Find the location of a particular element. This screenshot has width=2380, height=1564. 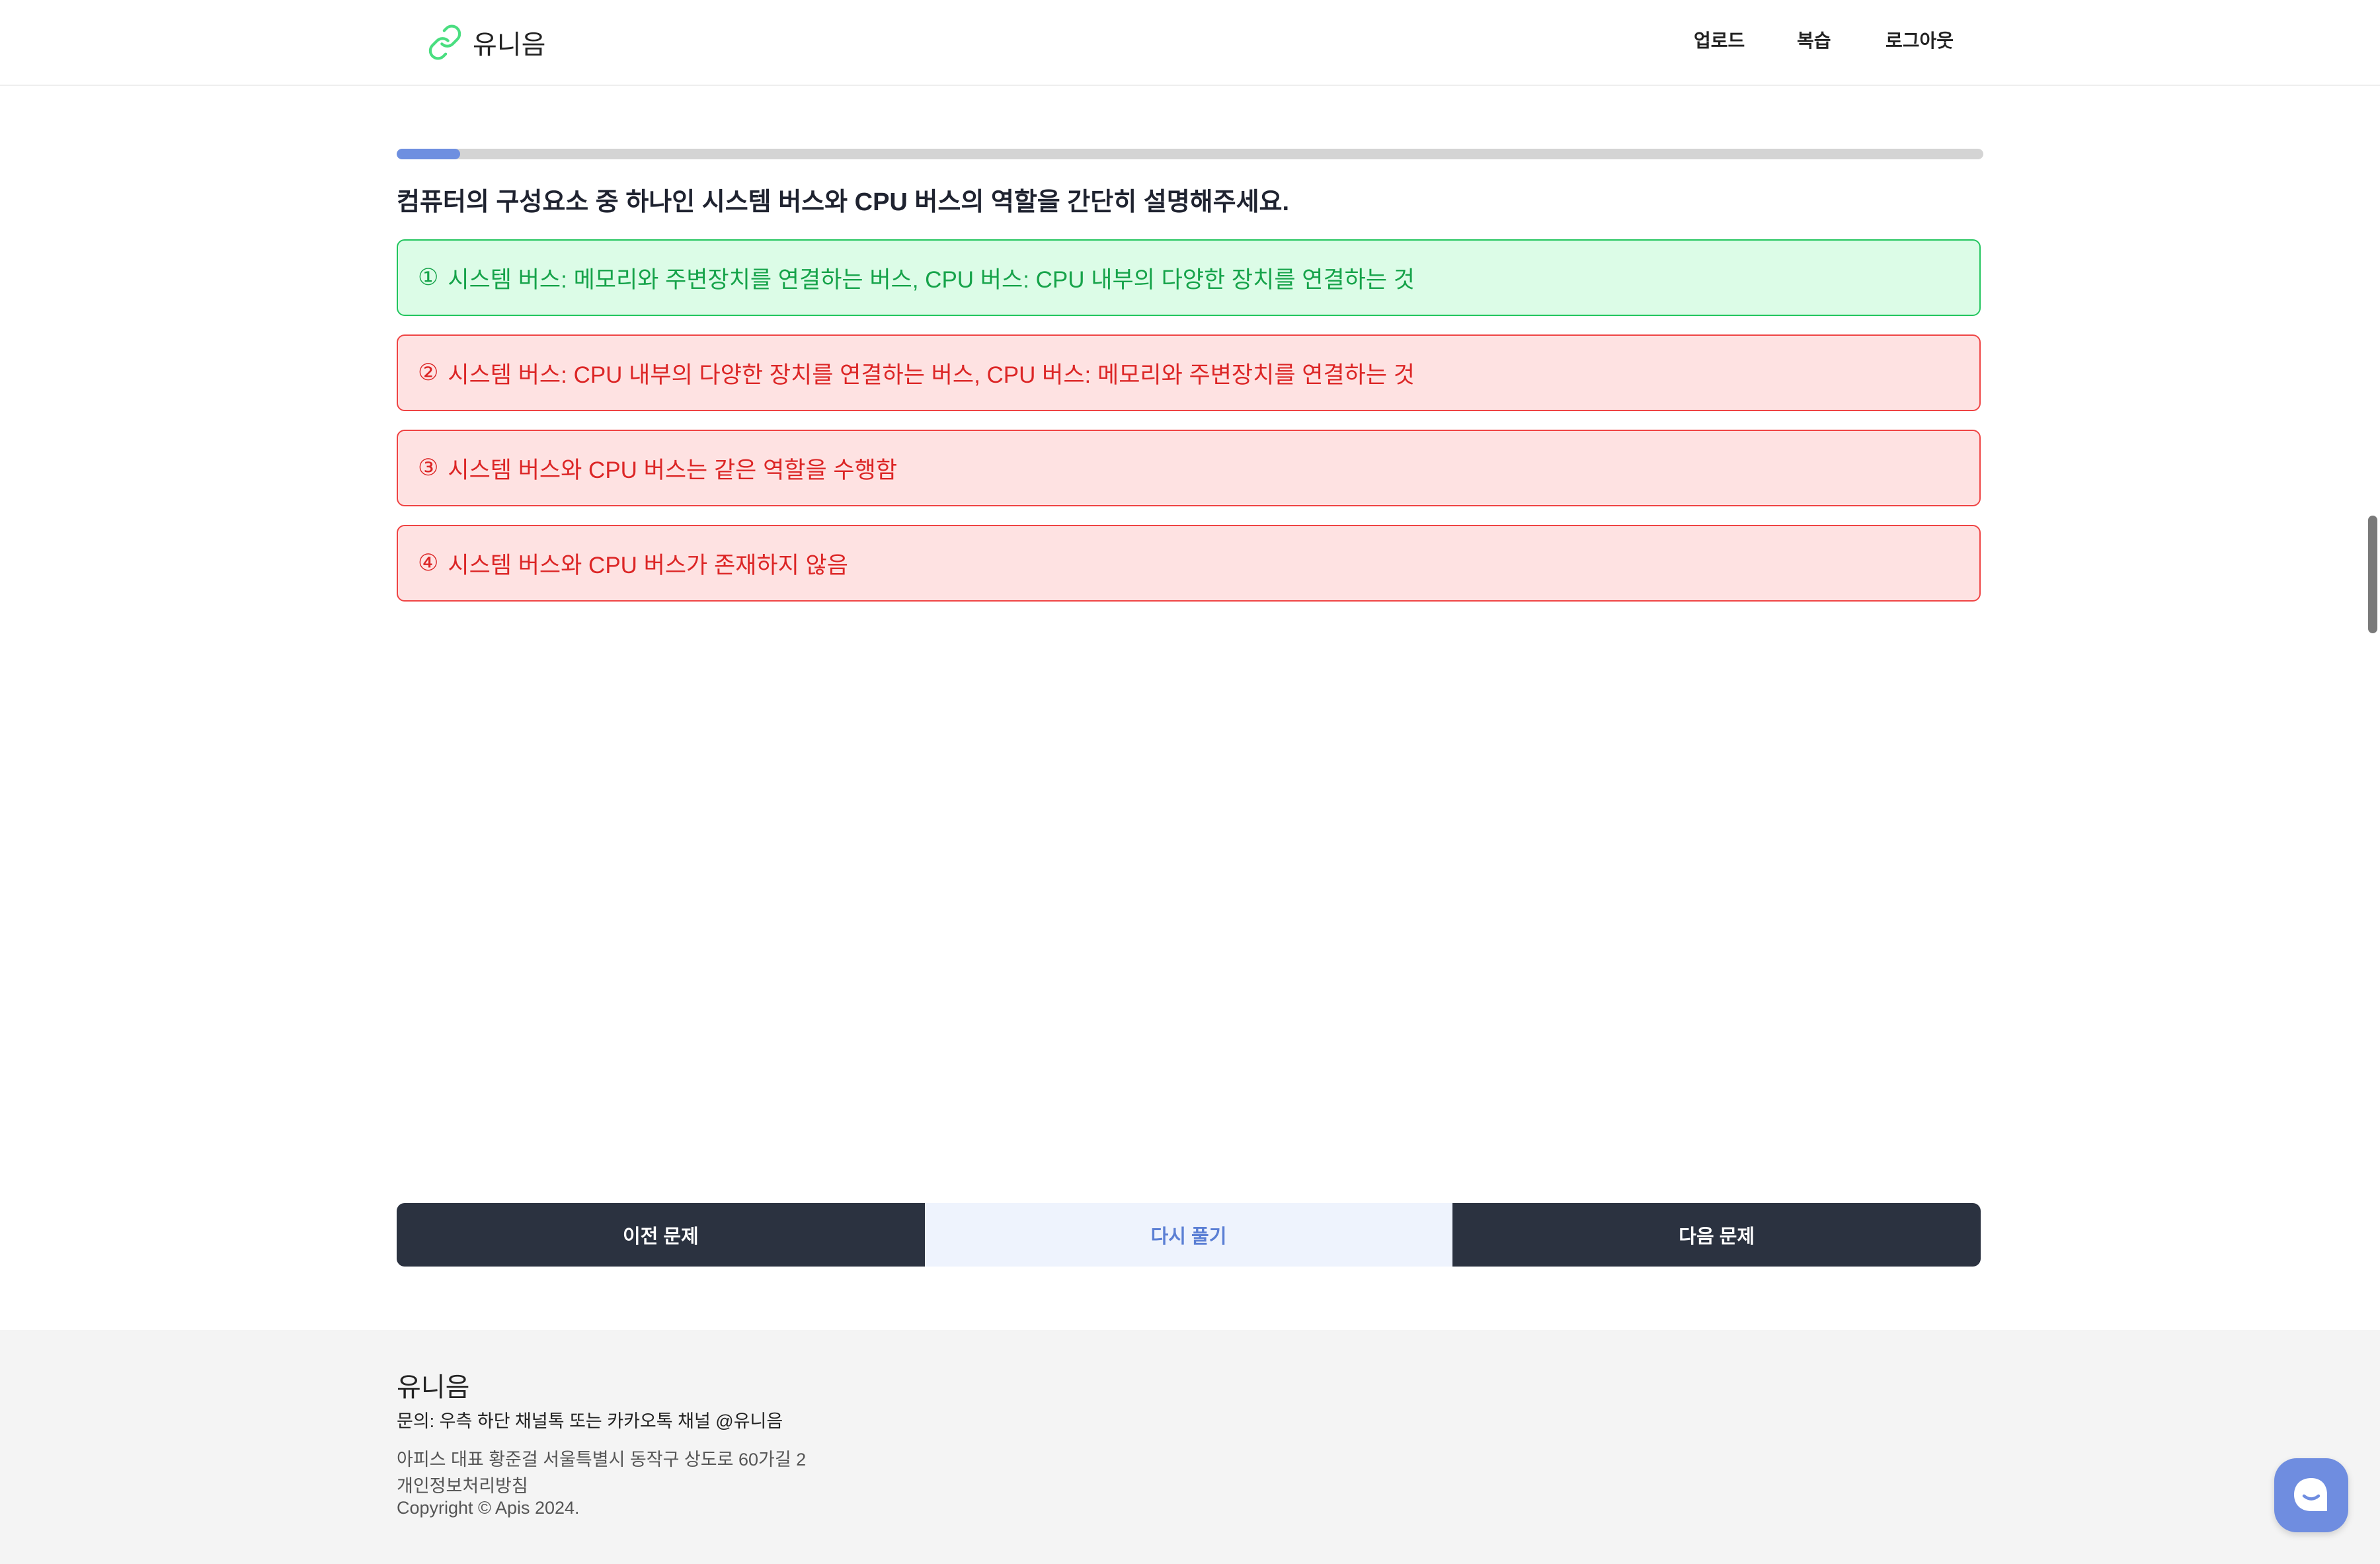

scrollbar-thumb is located at coordinates (2372, 574).